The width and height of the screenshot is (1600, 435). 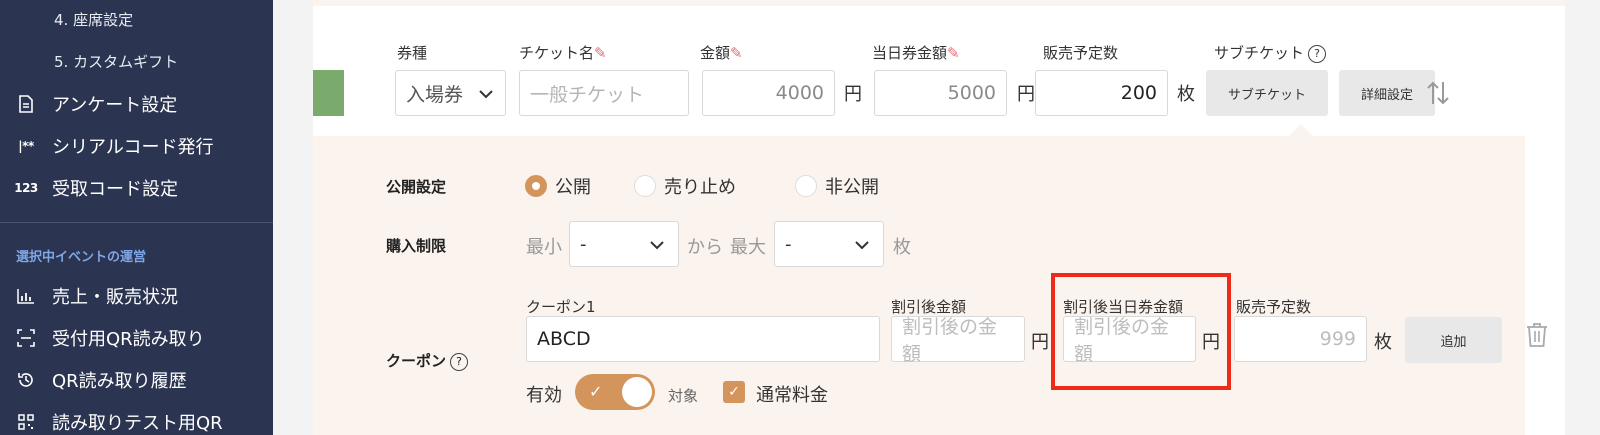 What do you see at coordinates (624, 244) in the screenshot?
I see `min-select: -` at bounding box center [624, 244].